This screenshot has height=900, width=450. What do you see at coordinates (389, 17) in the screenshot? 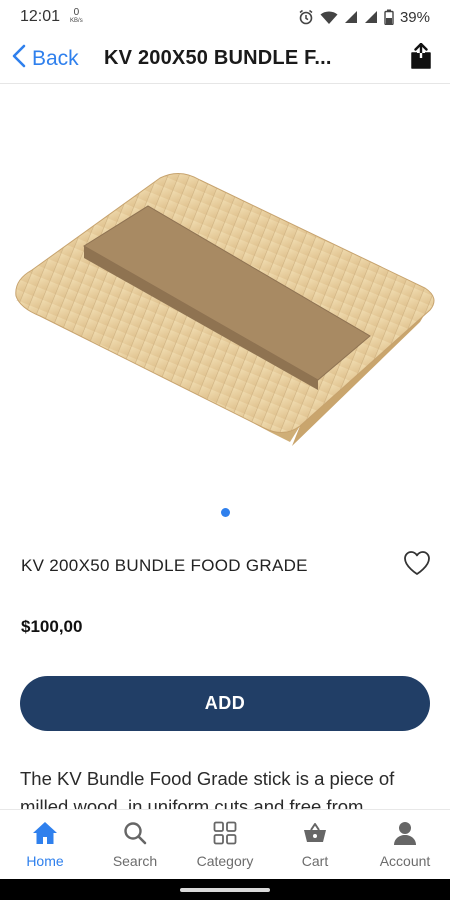
I see `battery-icon` at bounding box center [389, 17].